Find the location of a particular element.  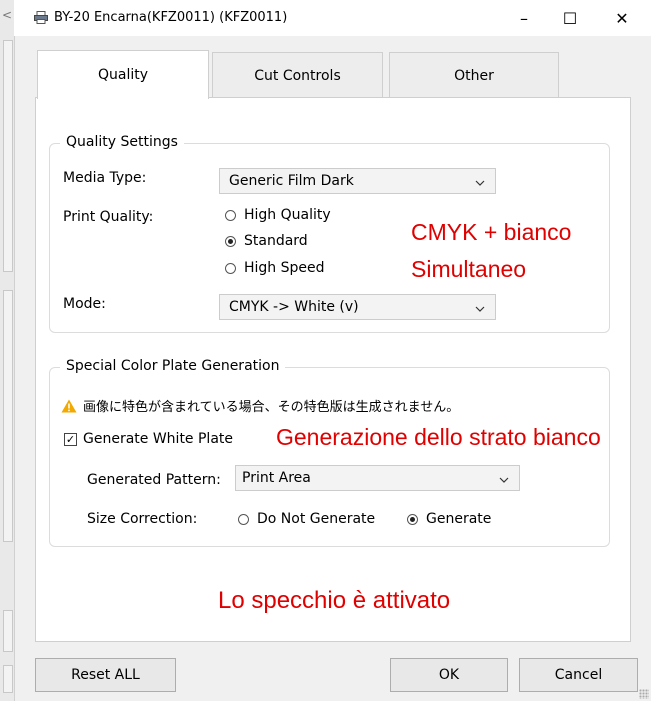

mode-select: CMYK -> White (v) is located at coordinates (357, 307).